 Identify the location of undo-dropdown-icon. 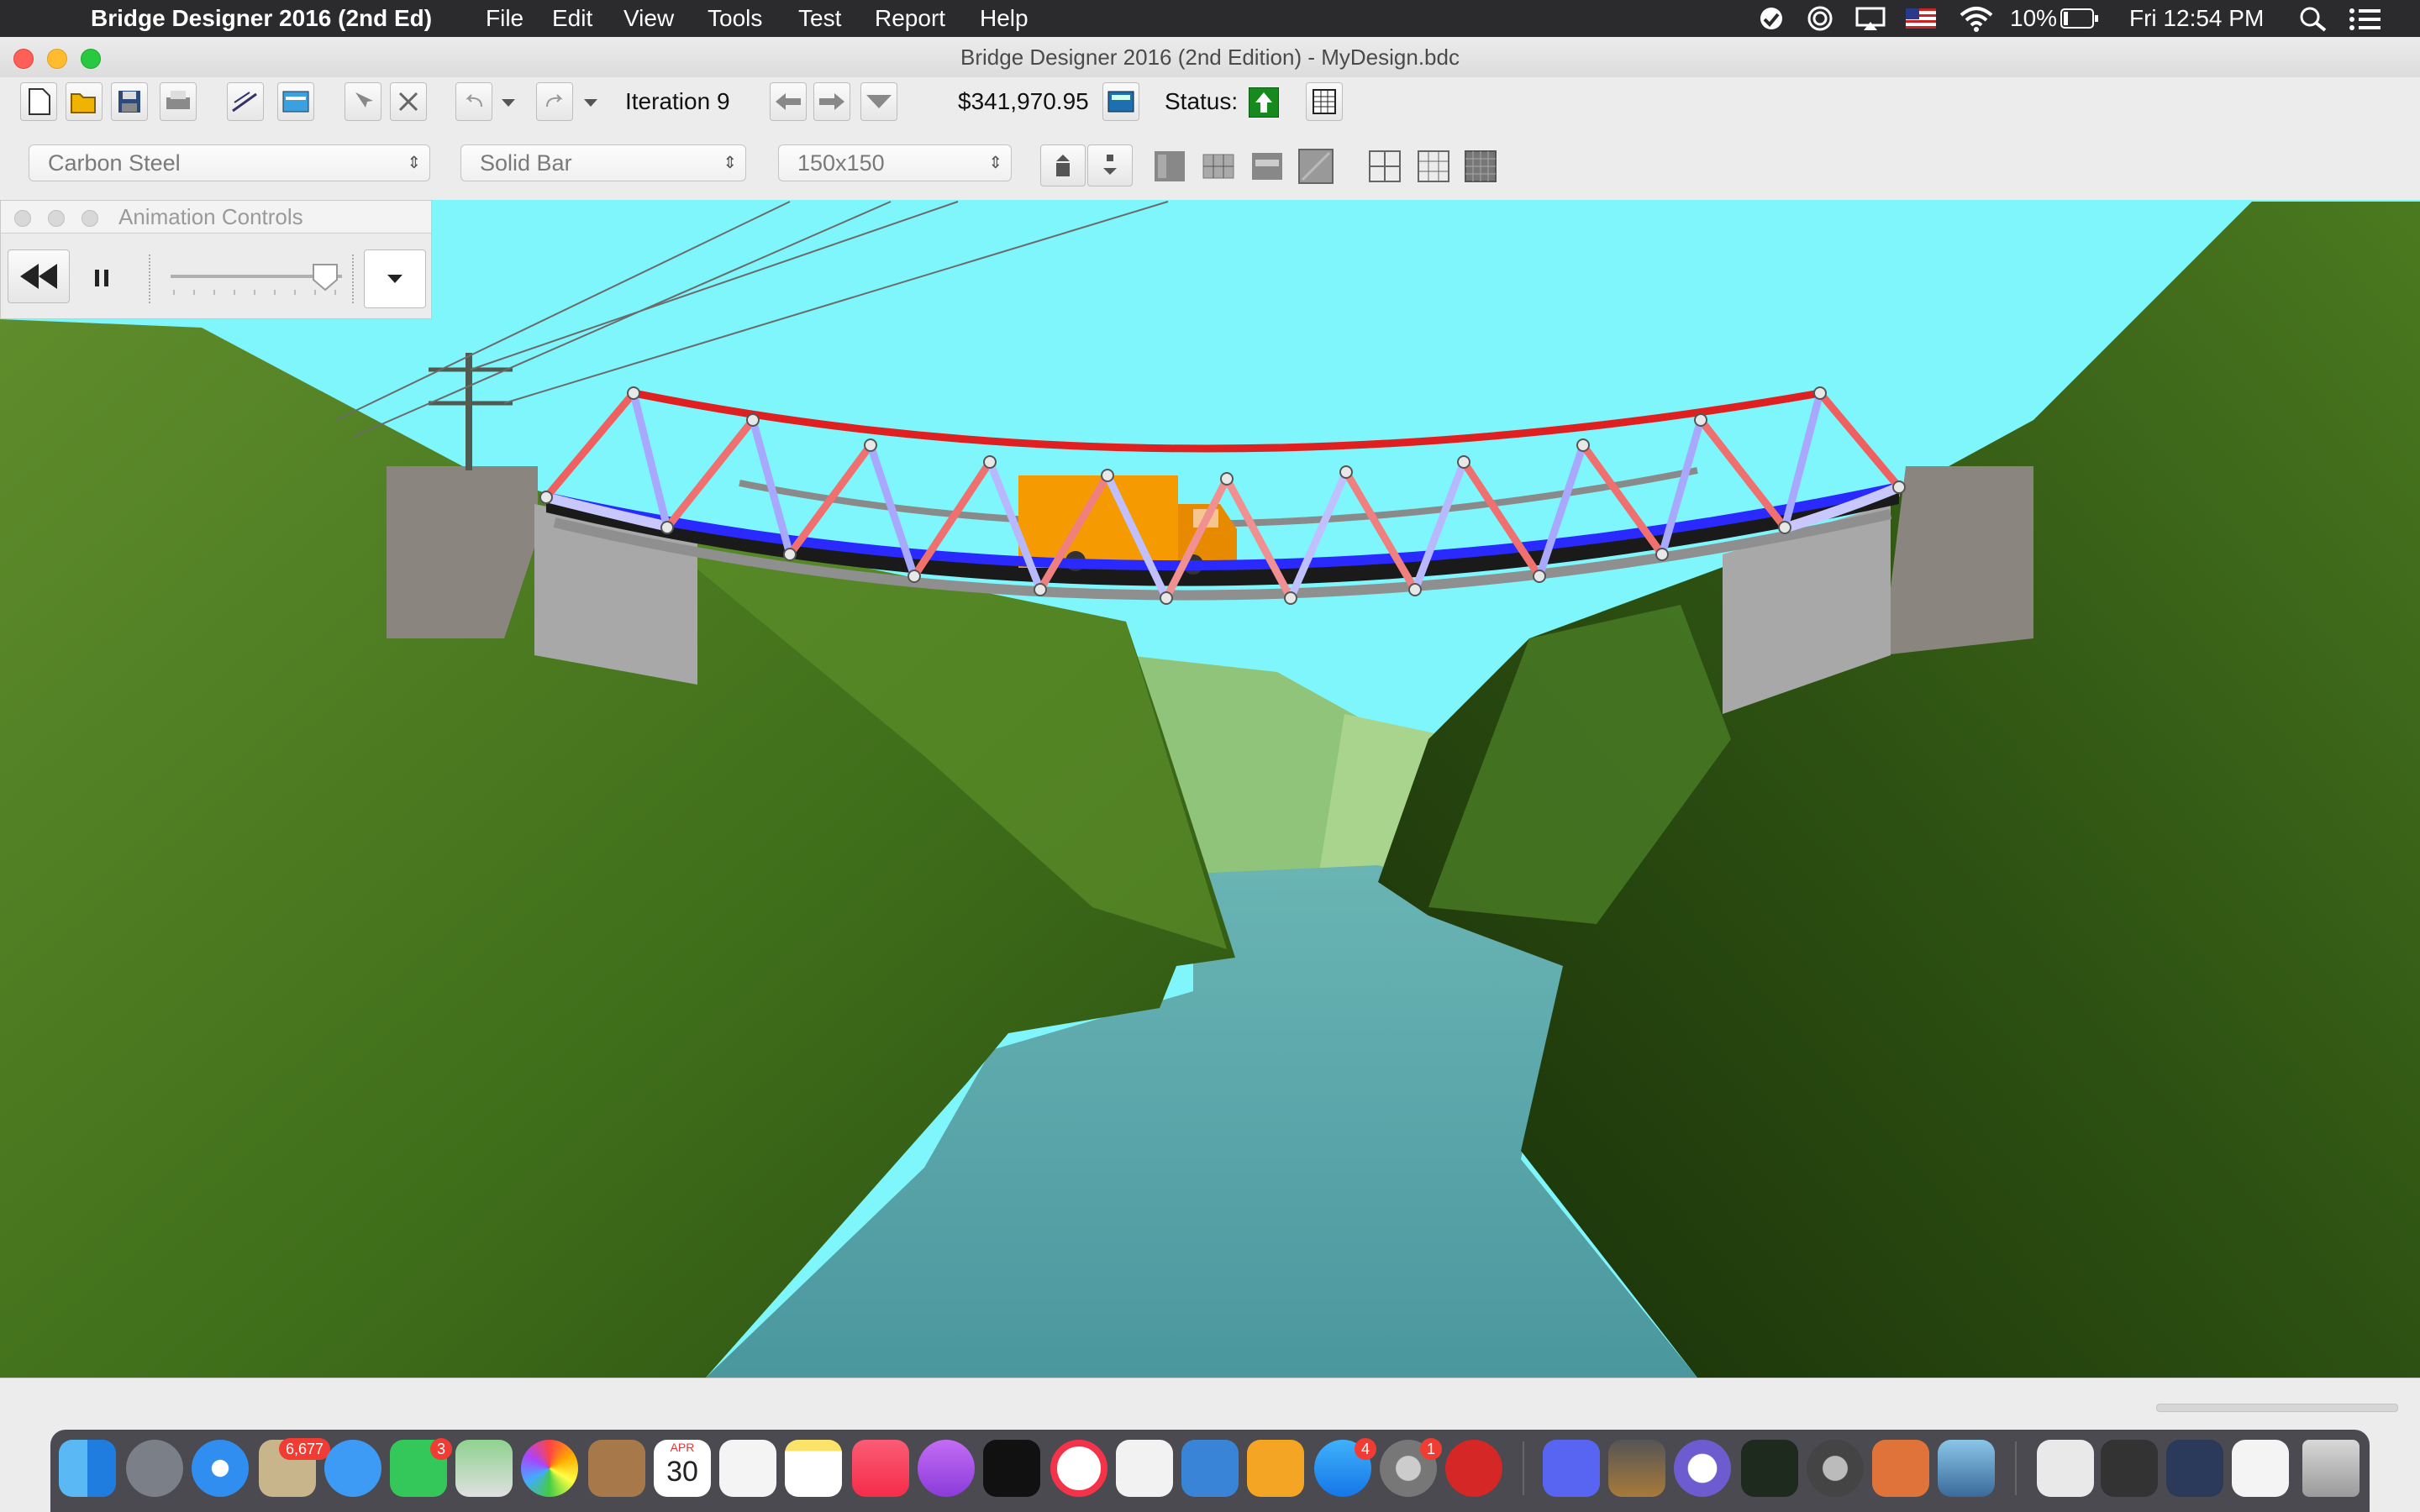
(509, 102).